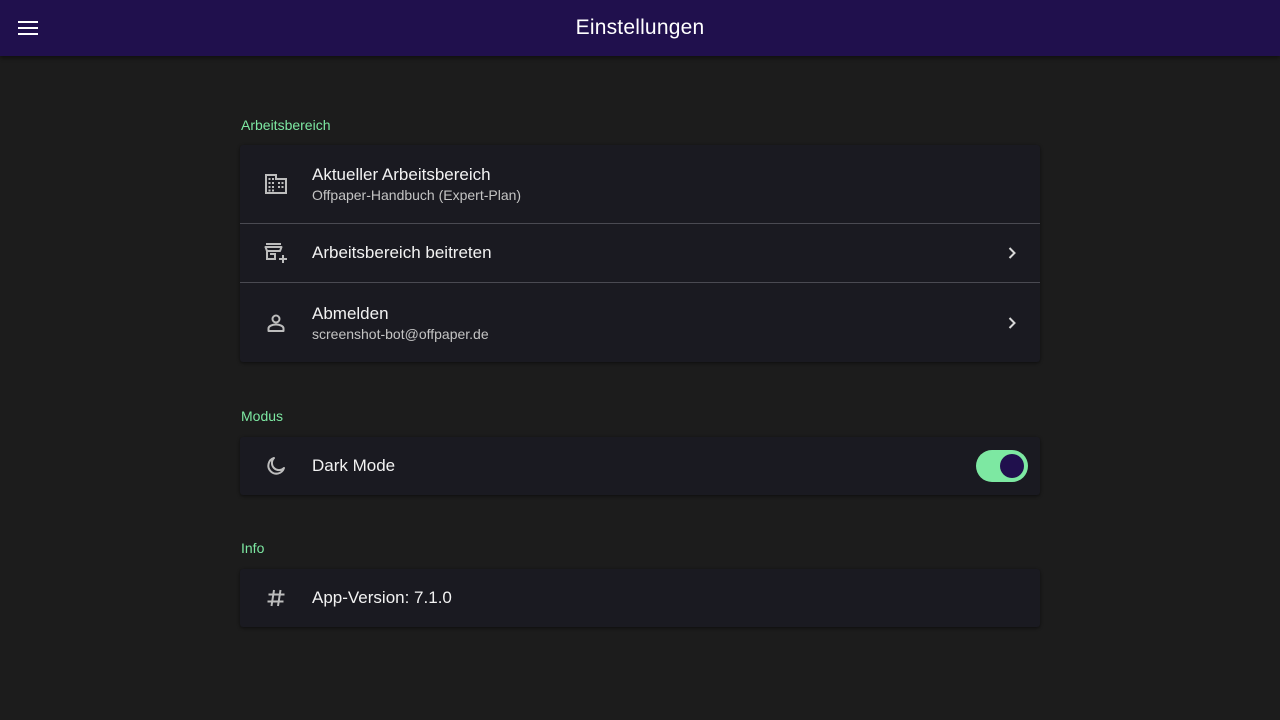 The width and height of the screenshot is (1280, 720). What do you see at coordinates (350, 313) in the screenshot?
I see `logout-label: Abmelden` at bounding box center [350, 313].